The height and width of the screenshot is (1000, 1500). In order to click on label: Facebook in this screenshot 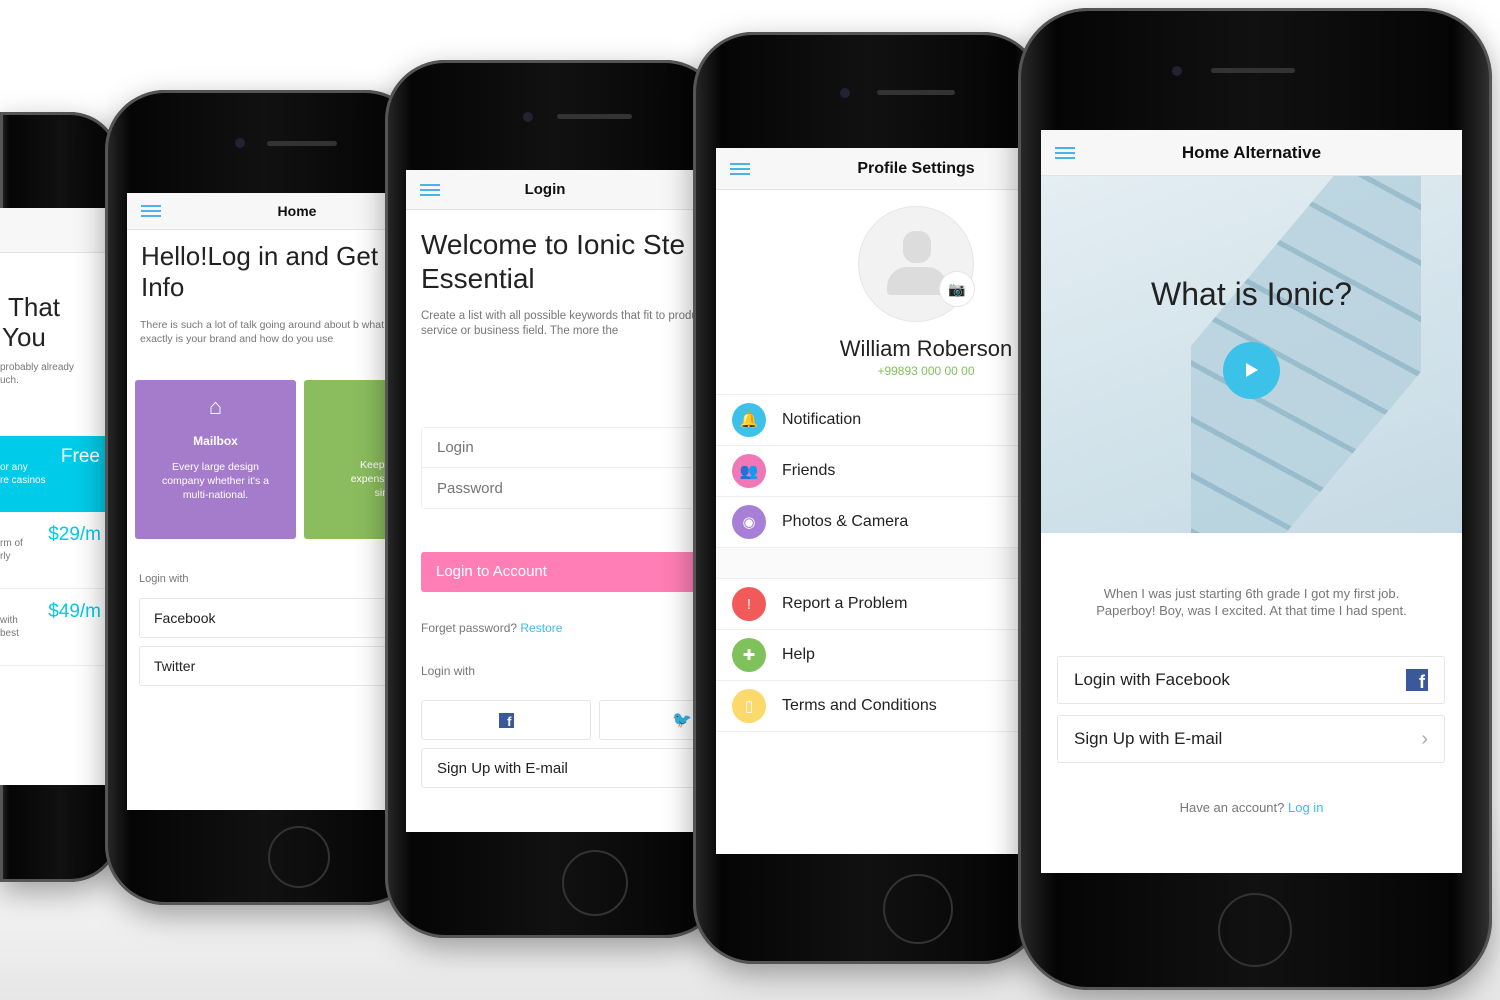, I will do `click(185, 618)`.